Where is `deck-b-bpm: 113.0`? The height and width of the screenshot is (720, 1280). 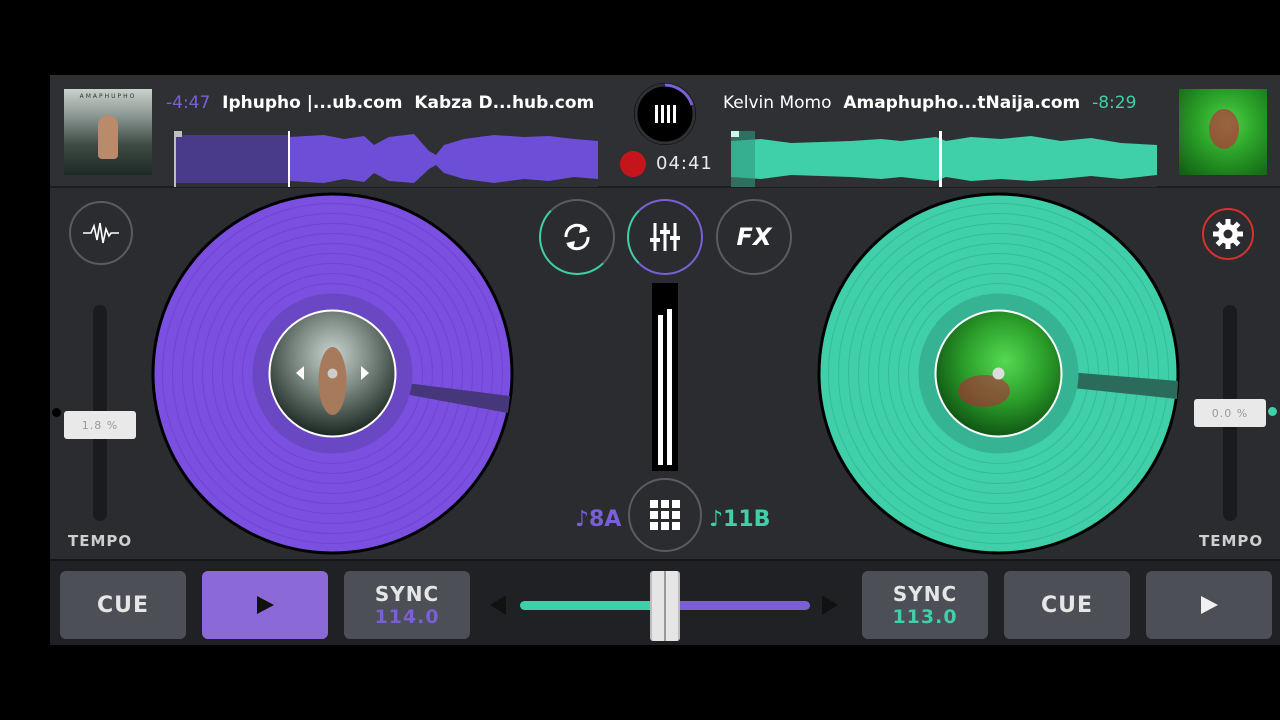
deck-b-bpm: 113.0 is located at coordinates (925, 617).